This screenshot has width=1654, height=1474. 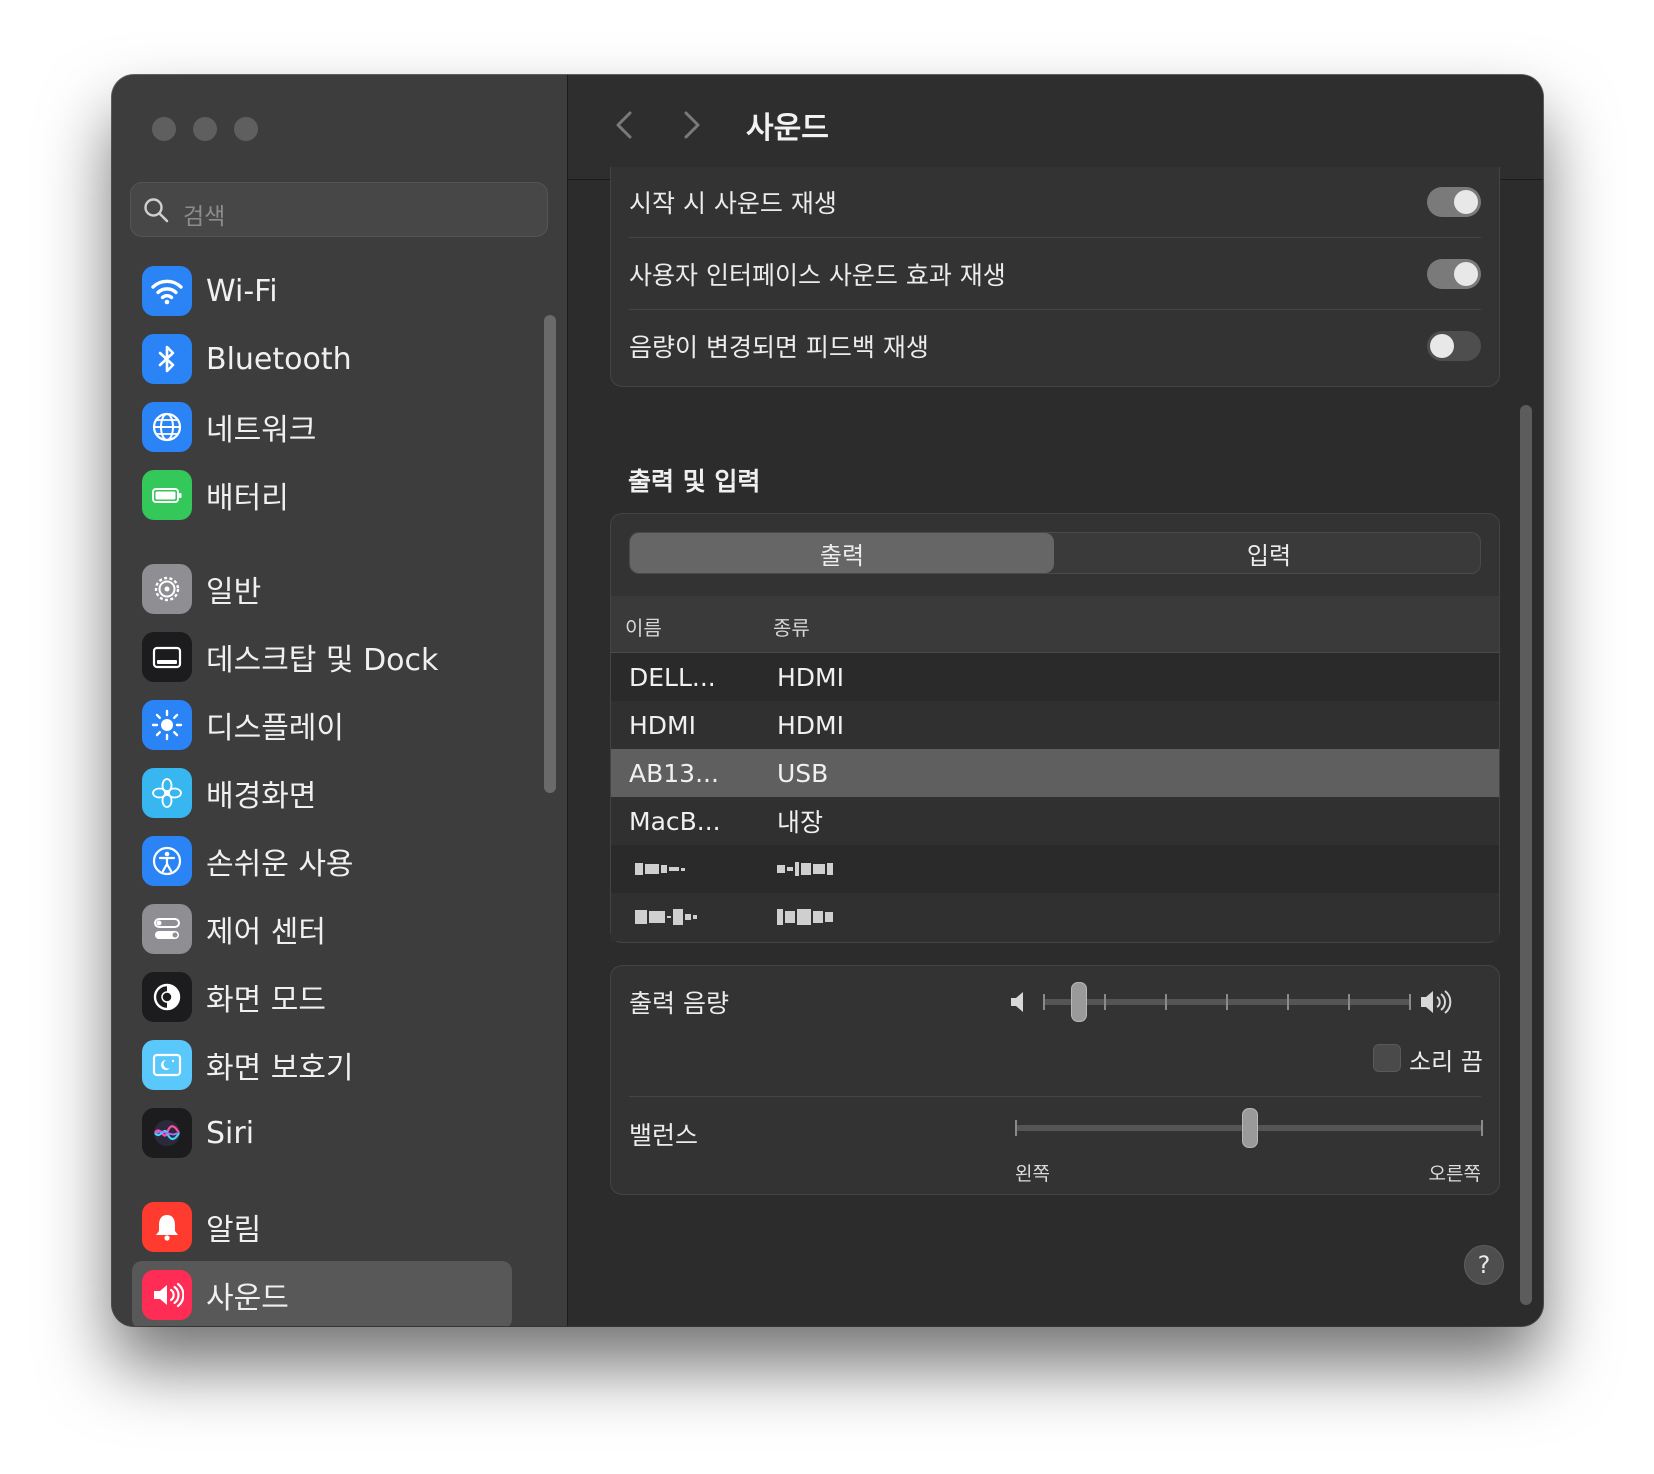 I want to click on sidebar-item-bluetooth: Bluetooth, so click(x=332, y=359).